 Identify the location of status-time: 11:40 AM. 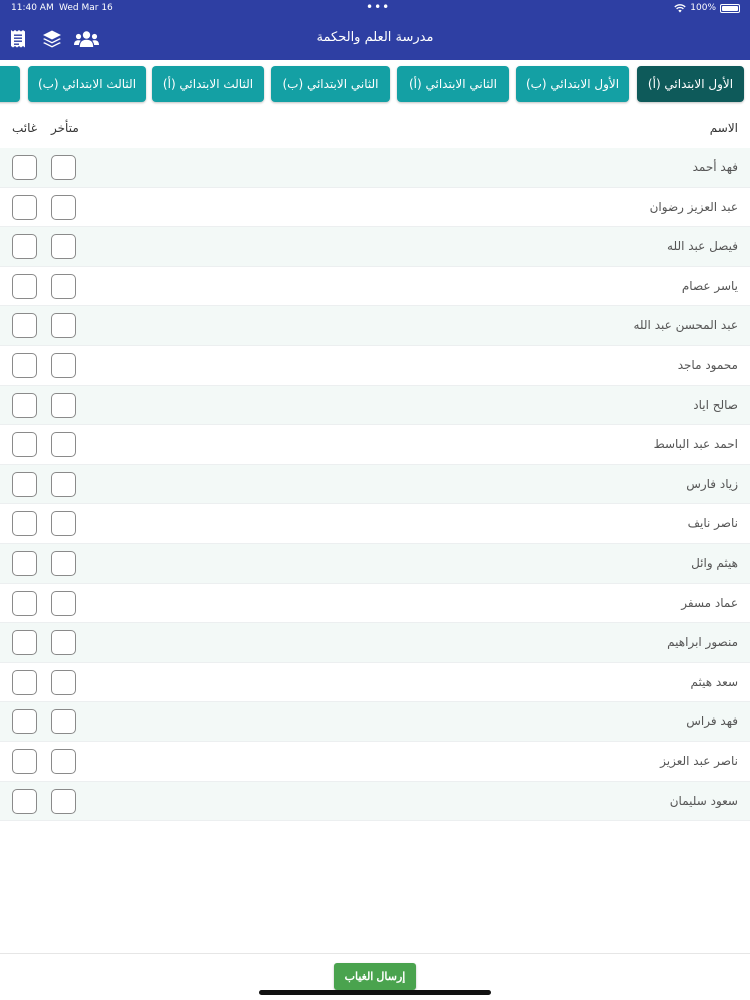
(32, 8).